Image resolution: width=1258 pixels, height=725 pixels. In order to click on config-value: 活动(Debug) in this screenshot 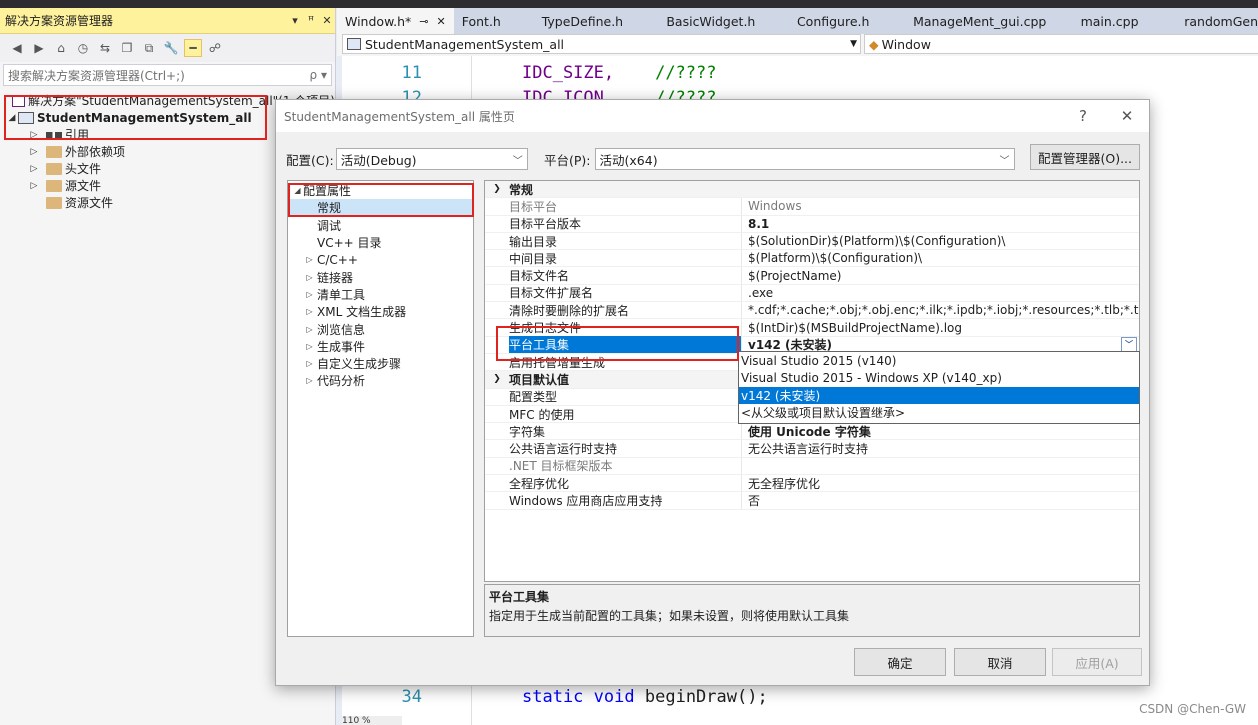, I will do `click(378, 160)`.